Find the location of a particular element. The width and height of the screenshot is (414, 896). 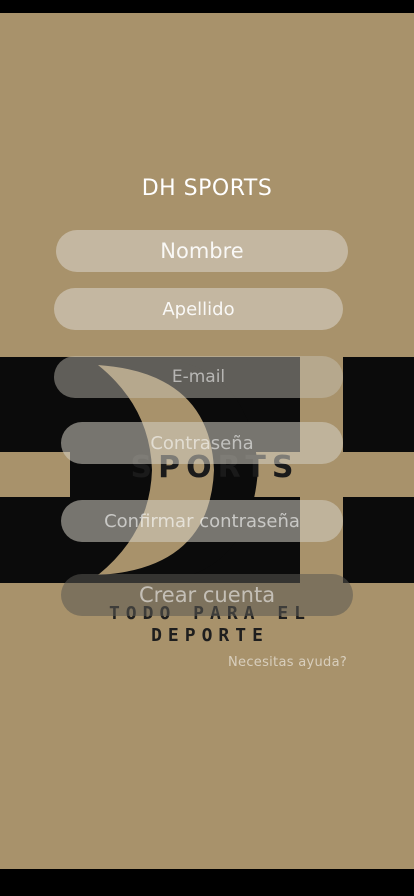

email-field is located at coordinates (198, 377).